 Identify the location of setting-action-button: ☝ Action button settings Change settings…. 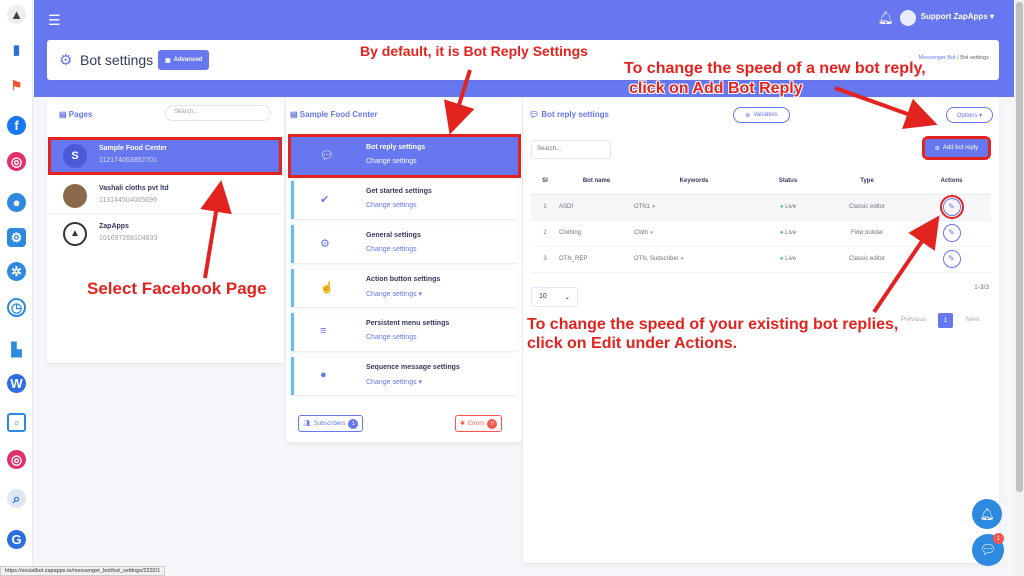
(404, 288).